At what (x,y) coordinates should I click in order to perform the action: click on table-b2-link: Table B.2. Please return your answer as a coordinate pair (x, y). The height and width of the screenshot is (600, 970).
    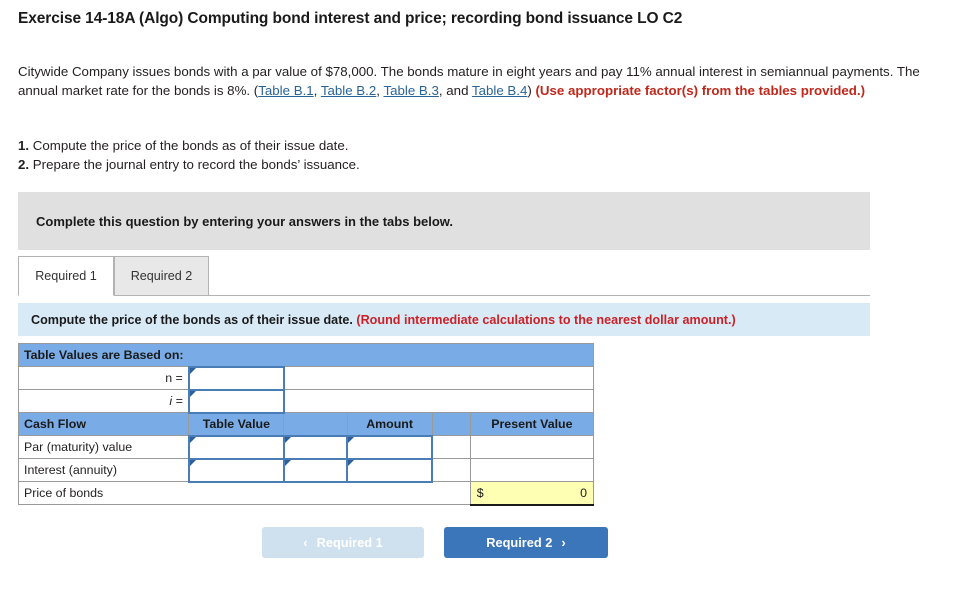
    Looking at the image, I should click on (348, 90).